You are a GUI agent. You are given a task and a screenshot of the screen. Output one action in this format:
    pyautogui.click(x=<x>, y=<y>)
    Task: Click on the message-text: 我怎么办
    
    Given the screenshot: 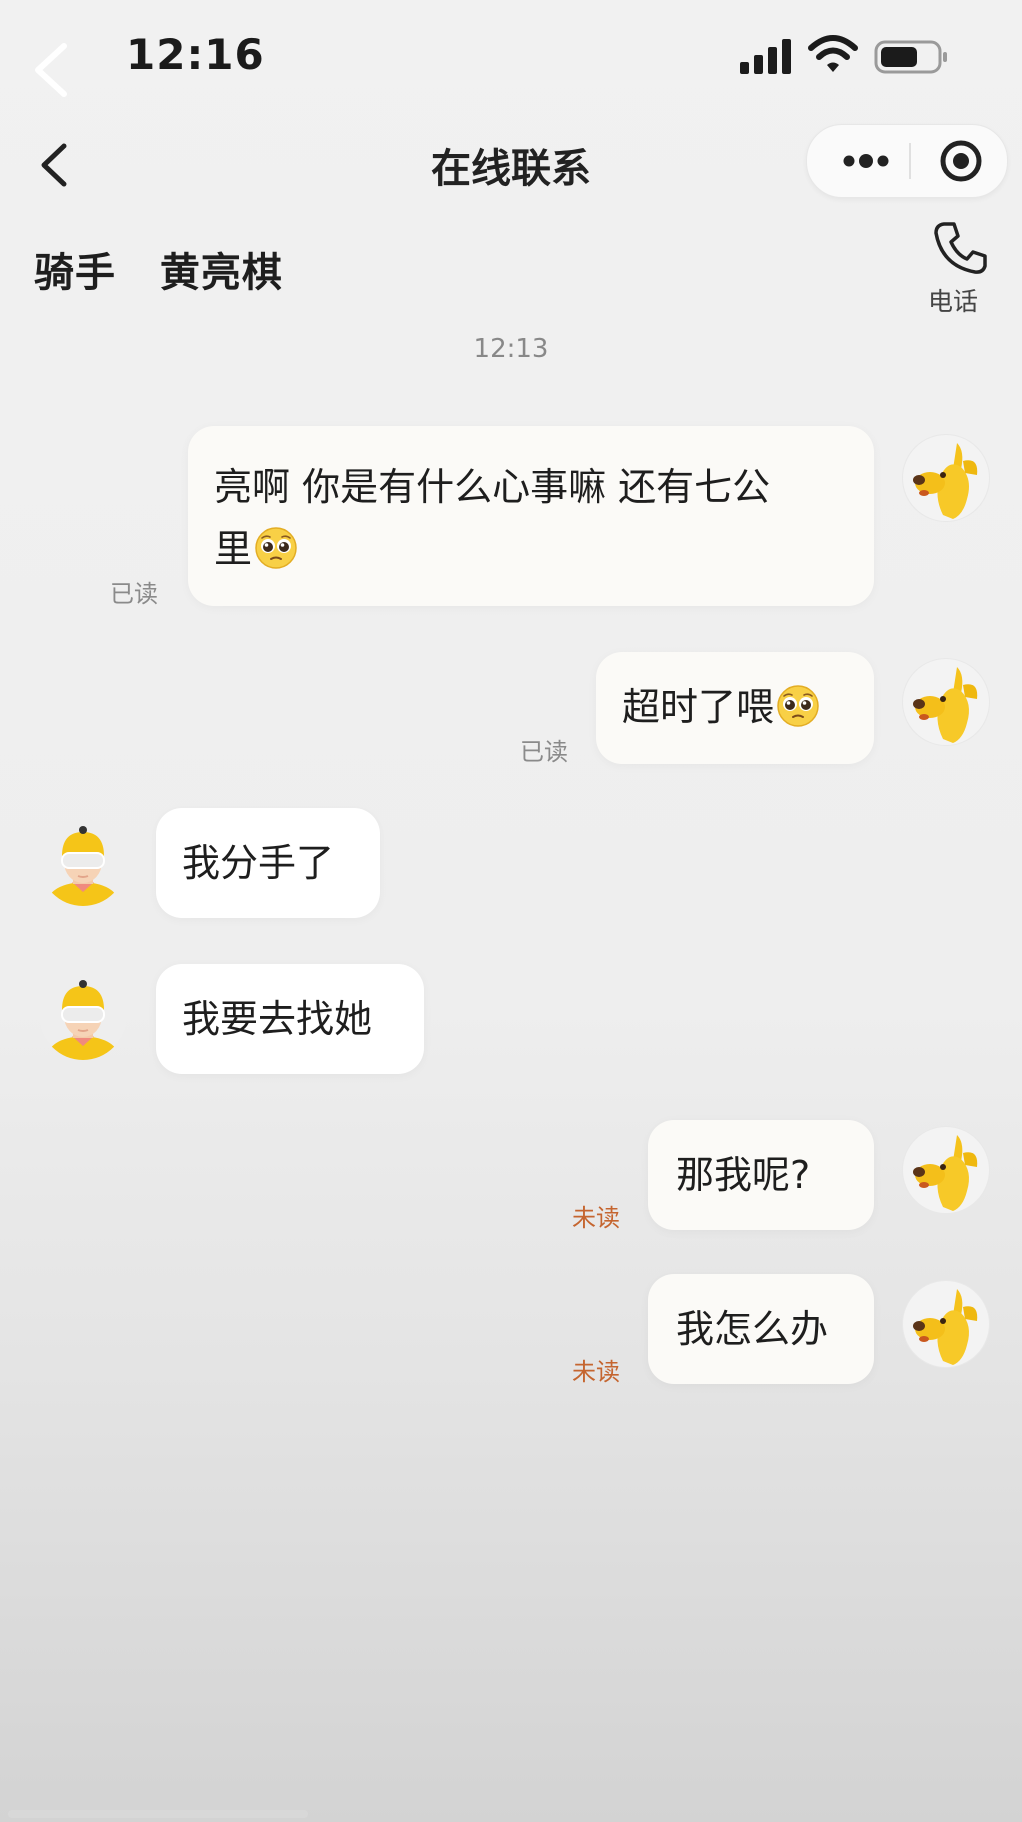 What is the action you would take?
    pyautogui.click(x=752, y=1329)
    